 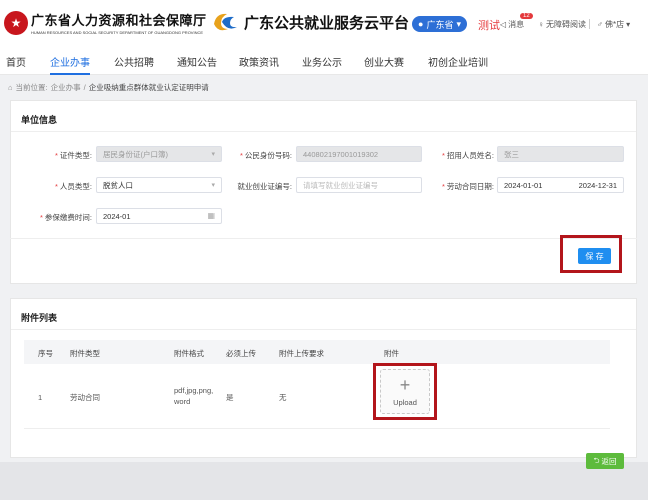 What do you see at coordinates (159, 216) in the screenshot?
I see `insurance-time-picker: 2024-01 ▦` at bounding box center [159, 216].